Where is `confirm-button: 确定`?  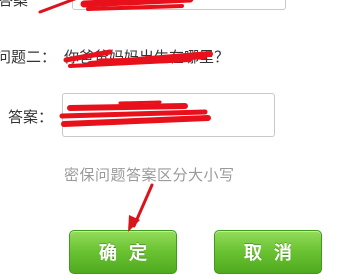
confirm-button: 确定 is located at coordinates (123, 252).